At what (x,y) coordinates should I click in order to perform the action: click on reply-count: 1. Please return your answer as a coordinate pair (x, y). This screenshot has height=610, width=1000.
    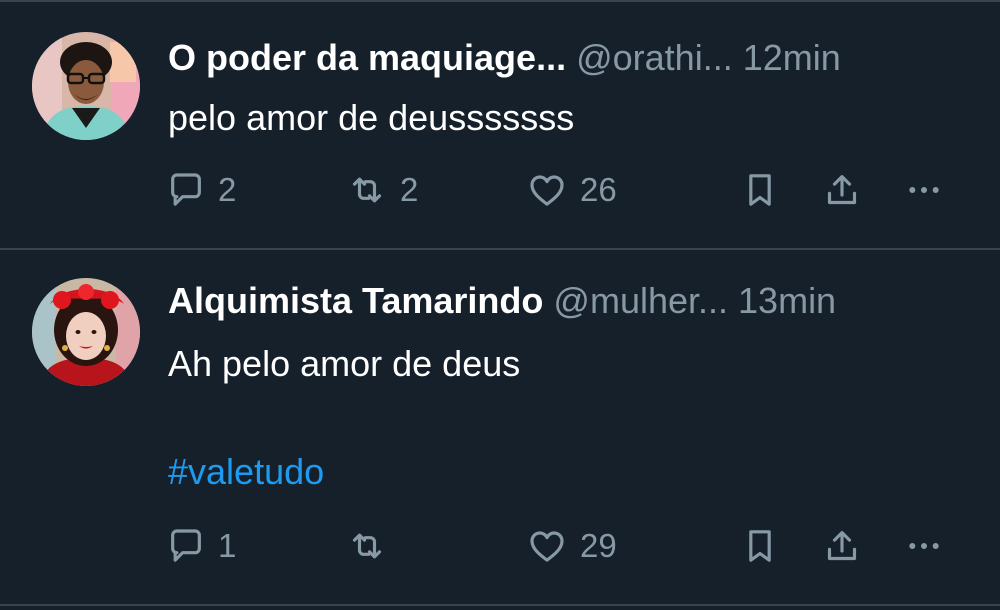
    Looking at the image, I should click on (227, 545).